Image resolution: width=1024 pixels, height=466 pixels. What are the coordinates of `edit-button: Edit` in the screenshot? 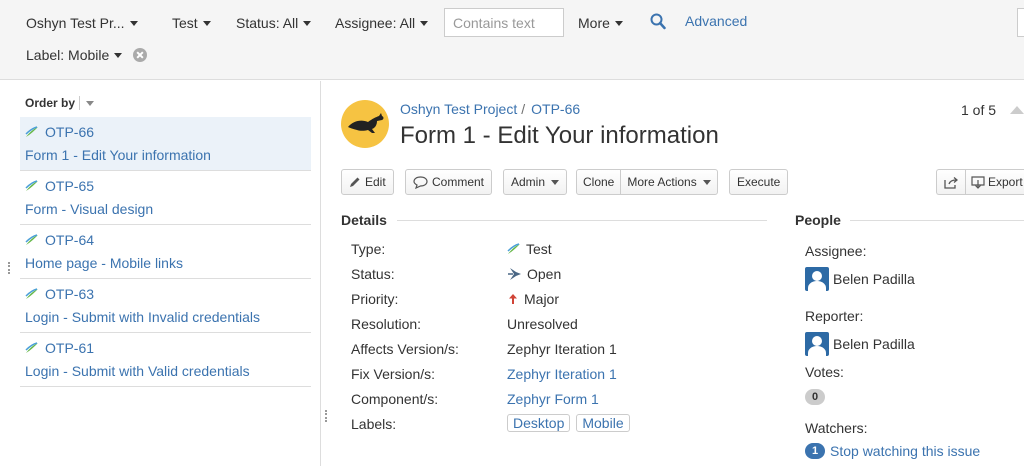 It's located at (367, 182).